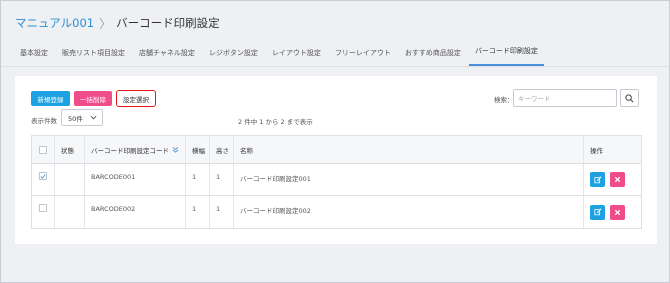 The width and height of the screenshot is (670, 283). Describe the element at coordinates (409, 179) in the screenshot. I see `row-name: バーコード印刷設定001` at that location.